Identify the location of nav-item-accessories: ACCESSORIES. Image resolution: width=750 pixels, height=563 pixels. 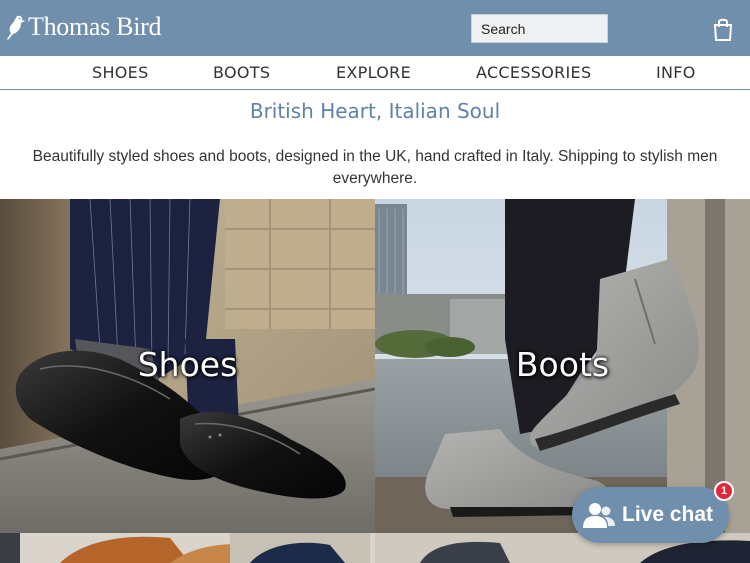
(533, 72).